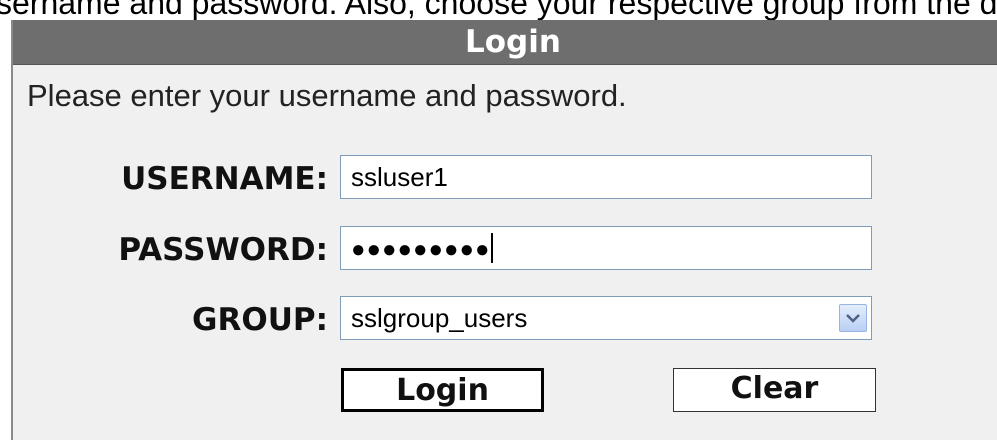 Image resolution: width=997 pixels, height=440 pixels. What do you see at coordinates (606, 318) in the screenshot?
I see `group-select: sslgroup_users` at bounding box center [606, 318].